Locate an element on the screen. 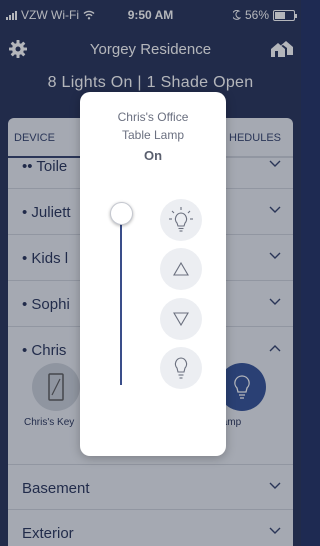  light-off-icon is located at coordinates (181, 368).